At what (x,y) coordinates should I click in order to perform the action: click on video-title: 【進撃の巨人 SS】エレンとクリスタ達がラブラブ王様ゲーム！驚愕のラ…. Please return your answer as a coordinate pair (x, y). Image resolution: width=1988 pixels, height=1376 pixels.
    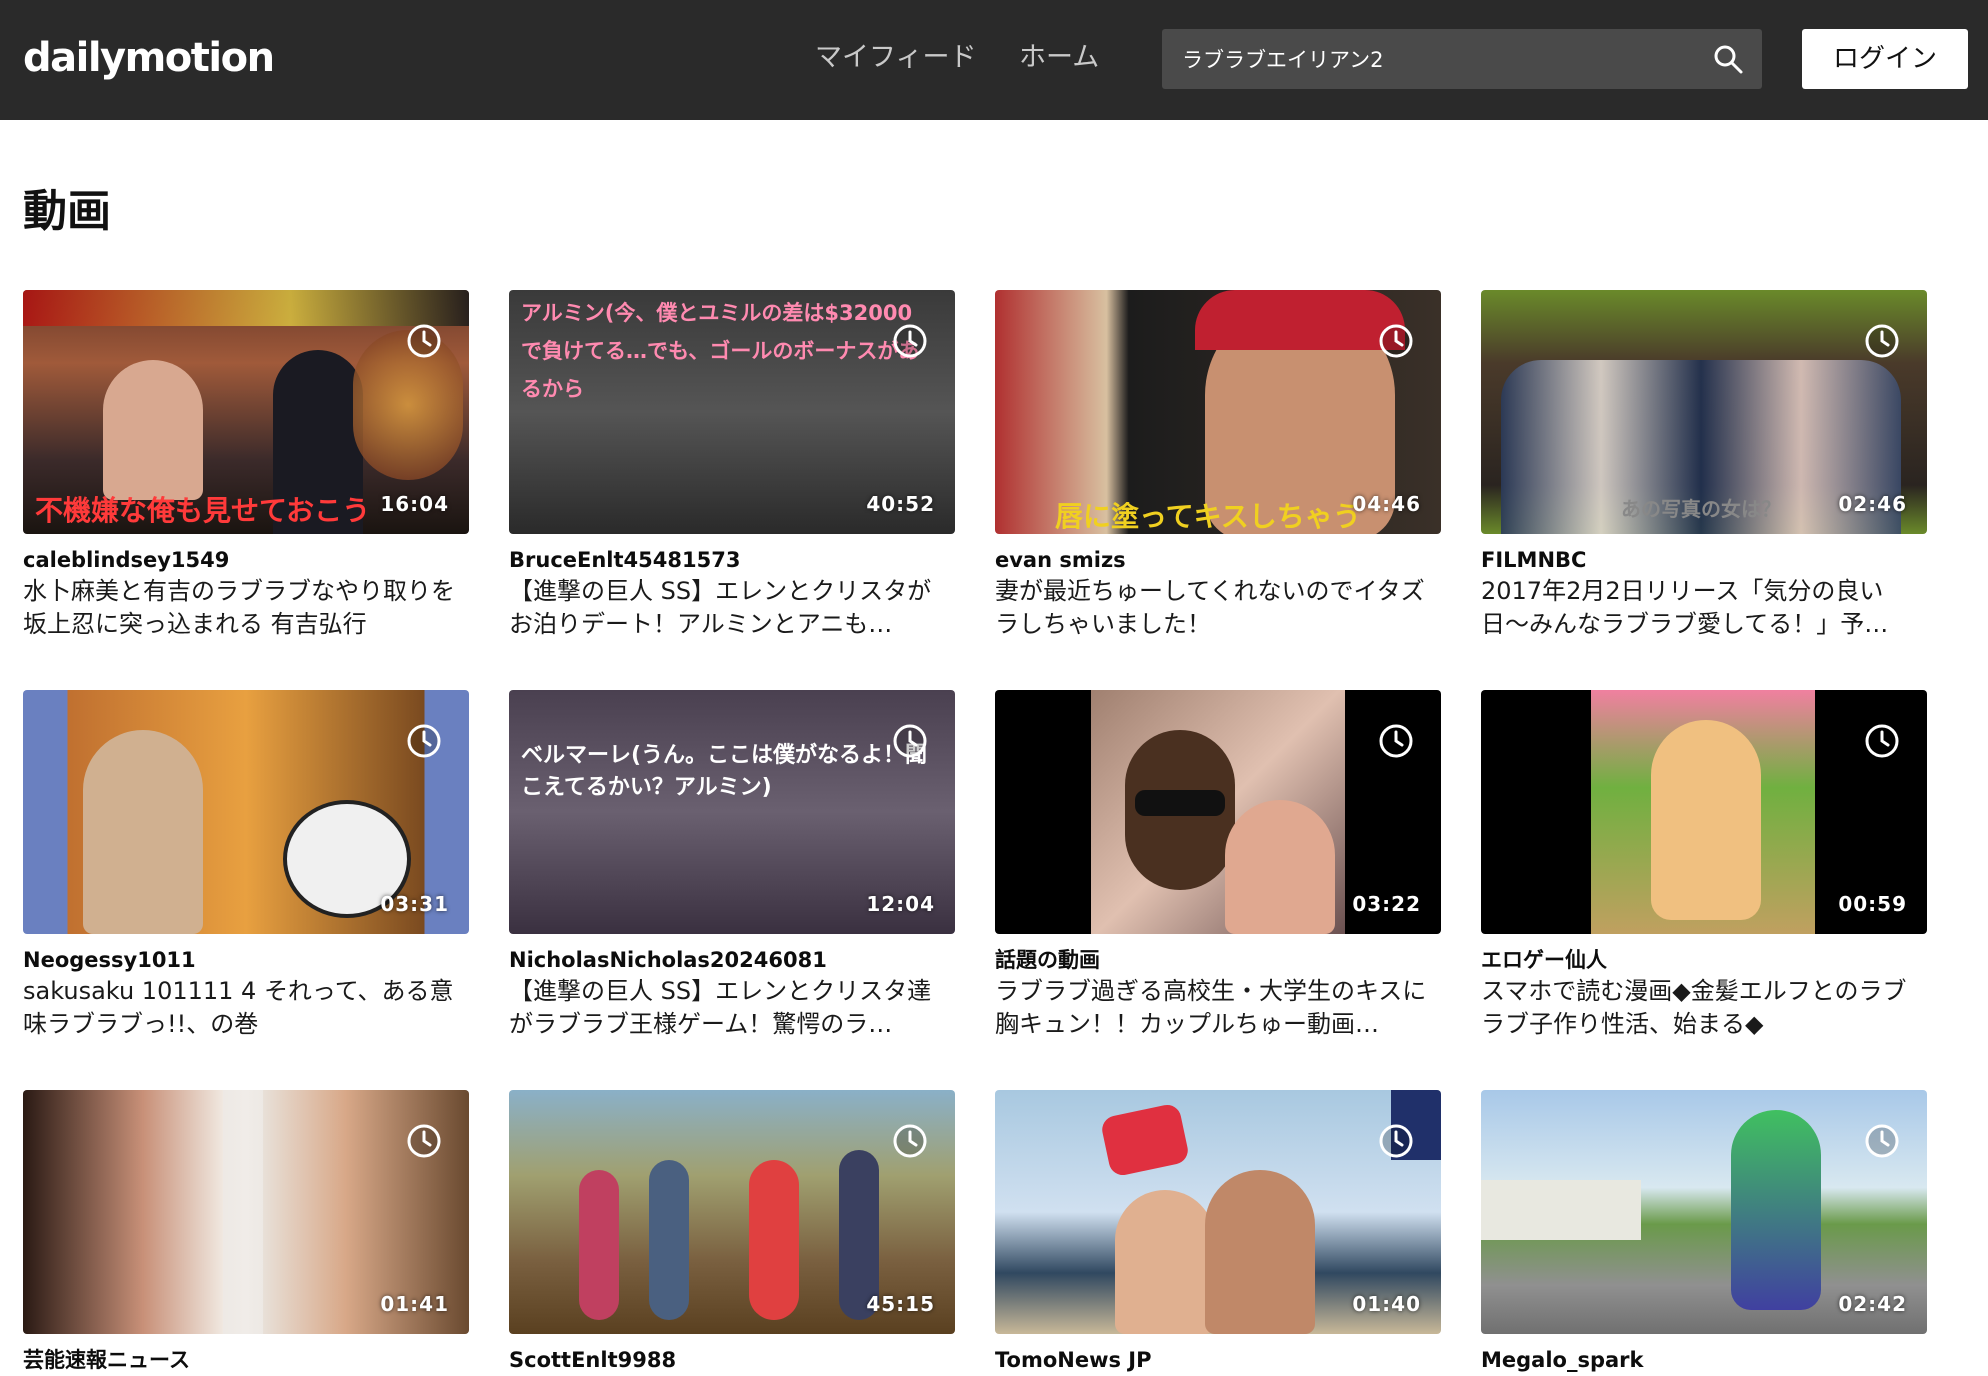
    Looking at the image, I should click on (732, 1008).